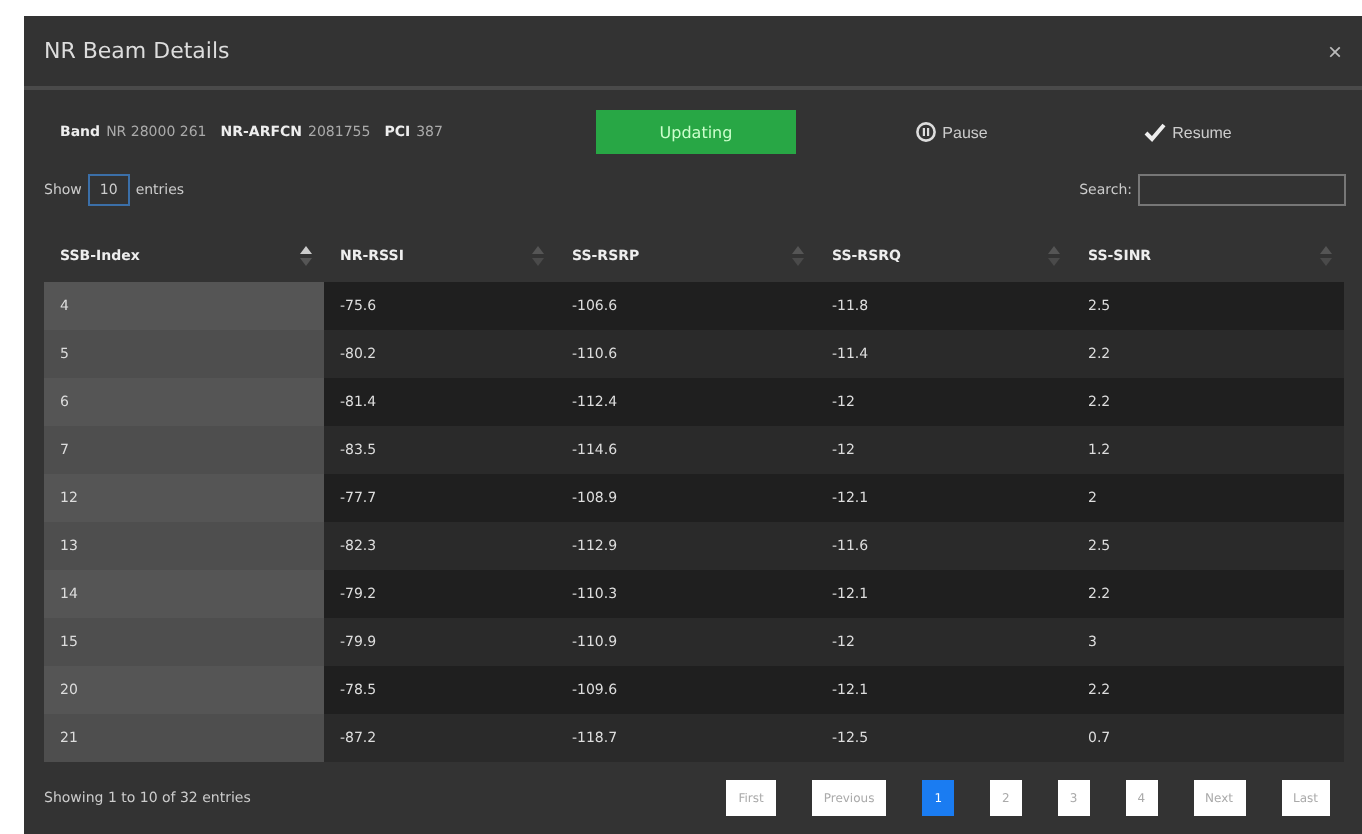 Image resolution: width=1362 pixels, height=834 pixels. What do you see at coordinates (1188, 132) in the screenshot?
I see `action-button: Resume` at bounding box center [1188, 132].